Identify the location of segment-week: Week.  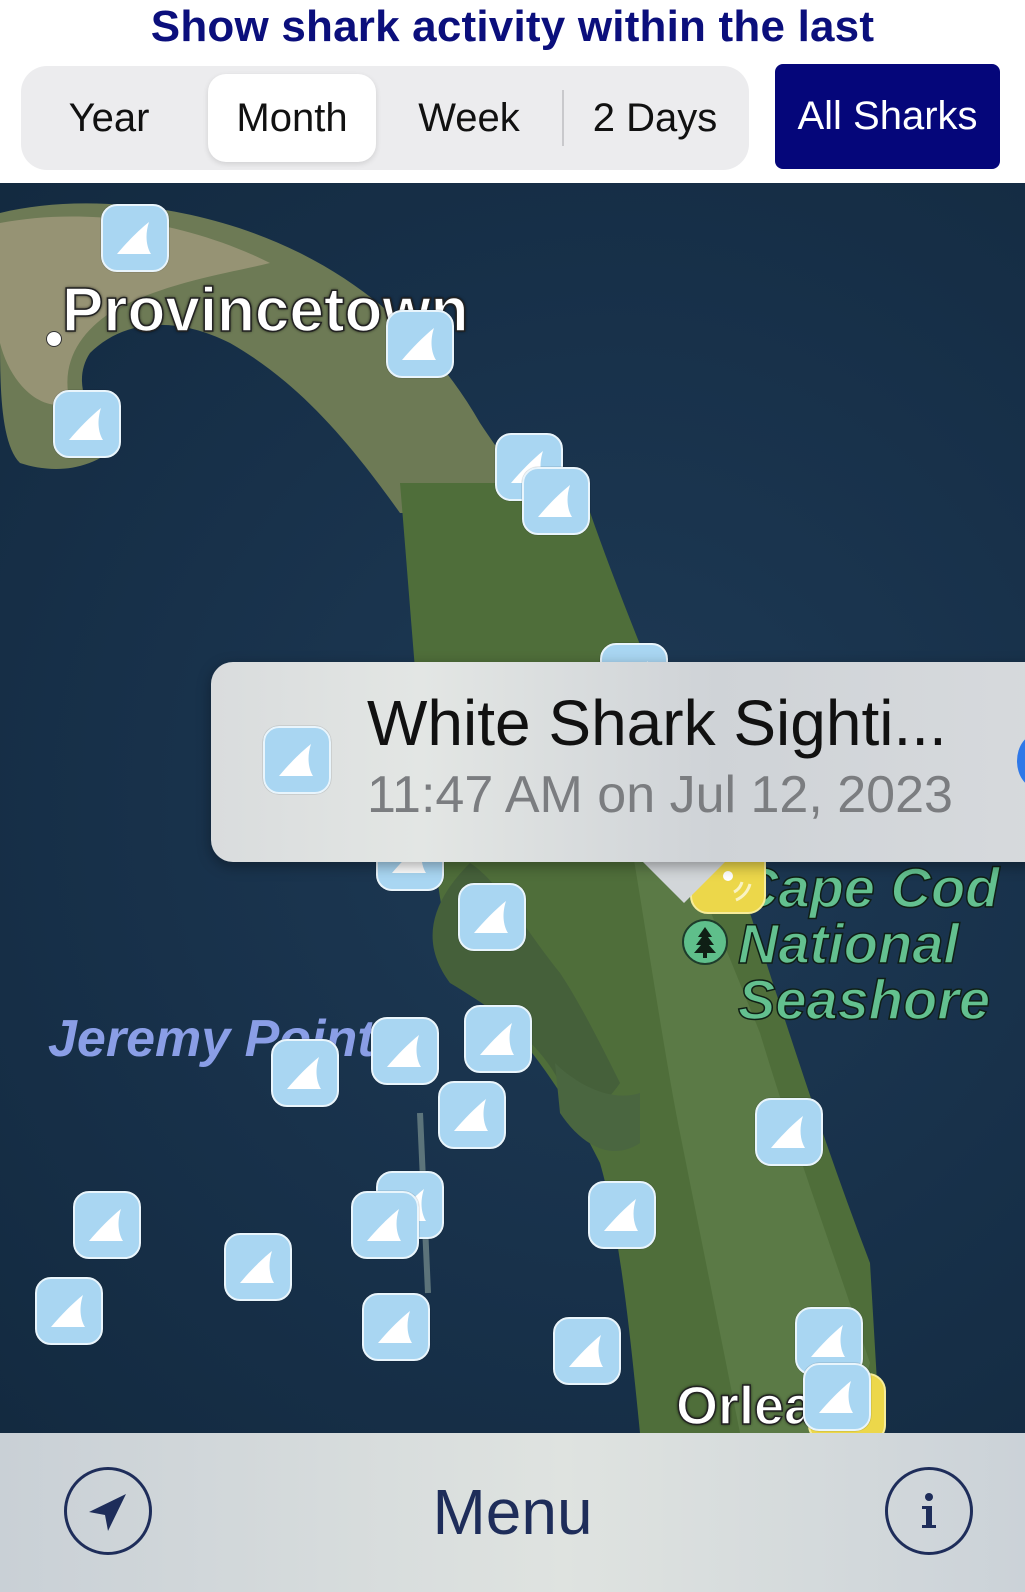
(469, 118).